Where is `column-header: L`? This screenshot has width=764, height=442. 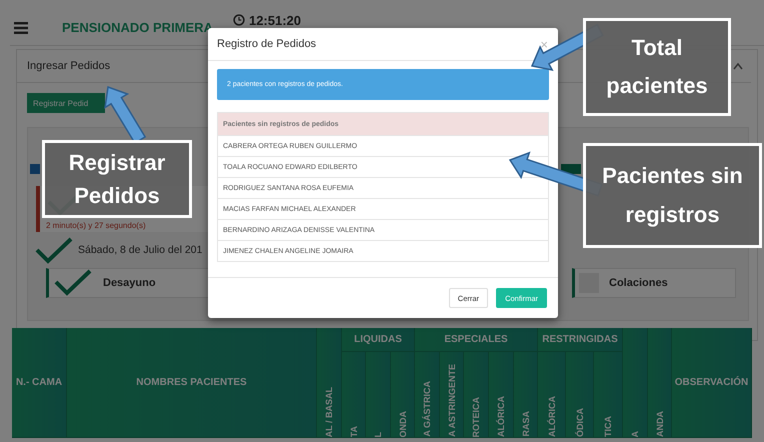
column-header: L is located at coordinates (378, 395).